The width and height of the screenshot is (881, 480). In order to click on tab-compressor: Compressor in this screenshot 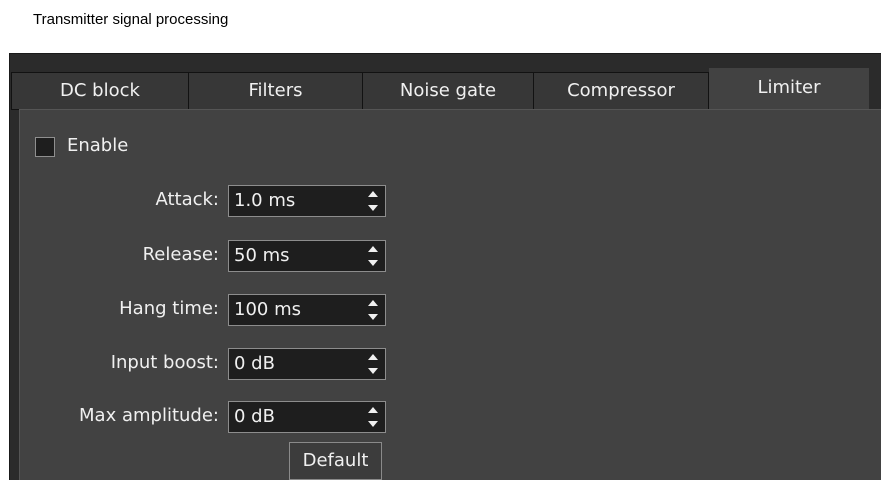, I will do `click(621, 91)`.